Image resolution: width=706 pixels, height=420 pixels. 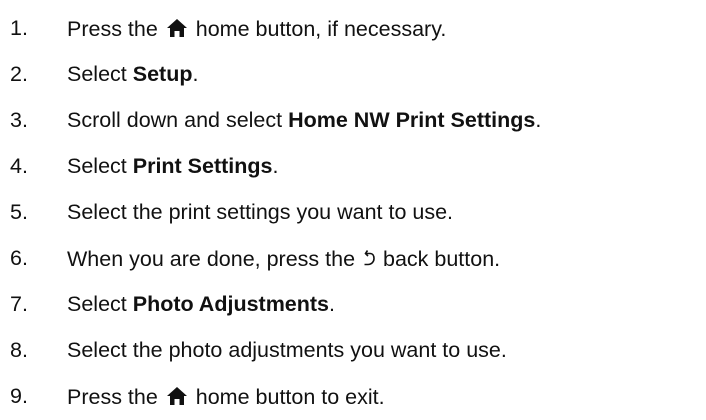 What do you see at coordinates (162, 74) in the screenshot?
I see `step-emphasis: Setup` at bounding box center [162, 74].